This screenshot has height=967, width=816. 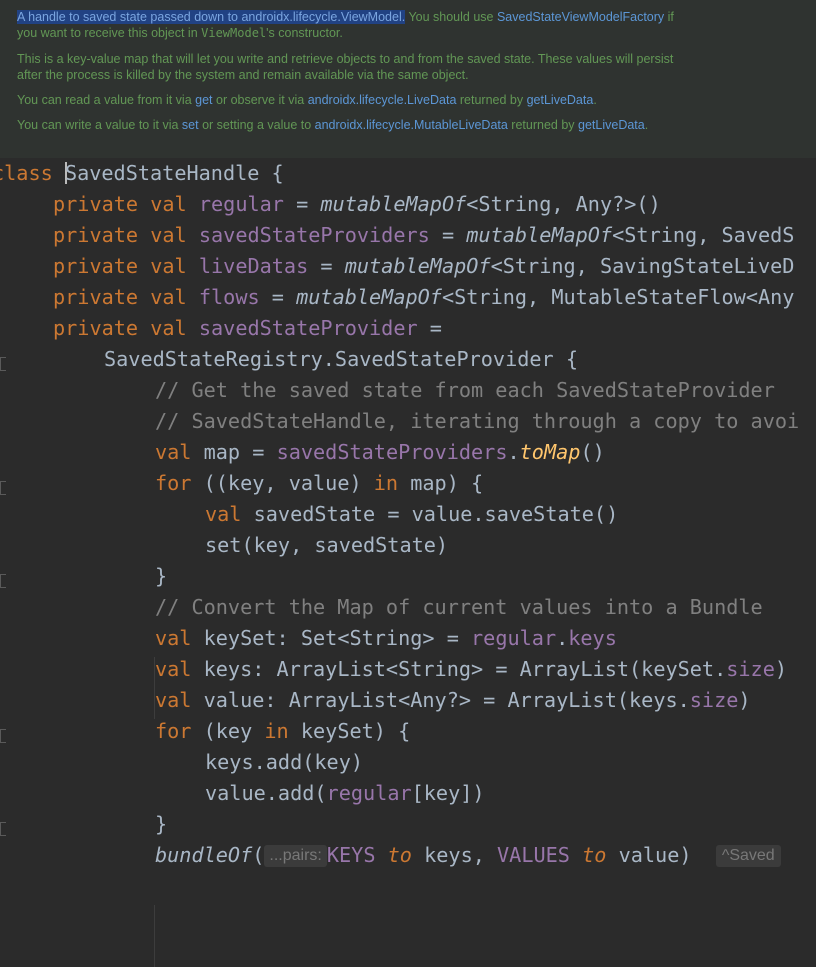 I want to click on code-line-19: for (key in keySet) {, so click(x=282, y=731).